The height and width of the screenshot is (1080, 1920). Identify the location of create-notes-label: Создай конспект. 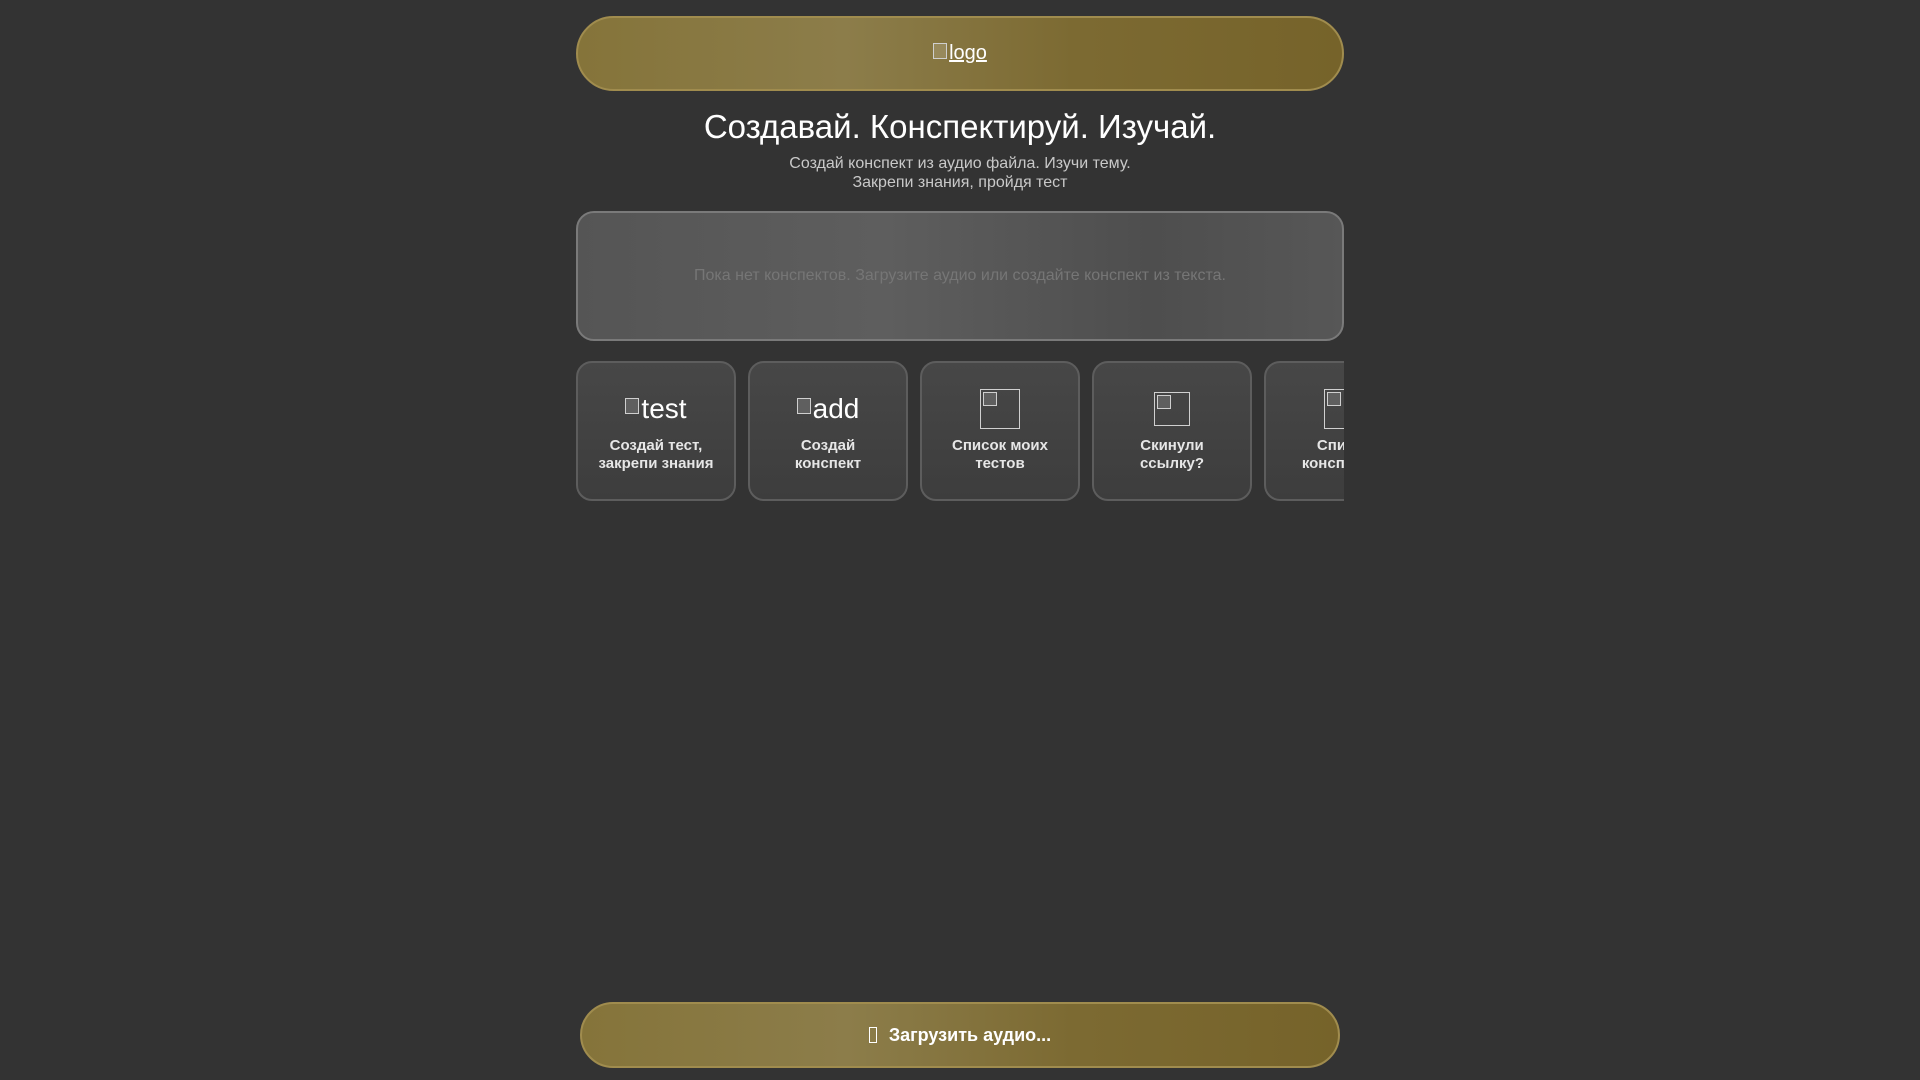
(828, 455).